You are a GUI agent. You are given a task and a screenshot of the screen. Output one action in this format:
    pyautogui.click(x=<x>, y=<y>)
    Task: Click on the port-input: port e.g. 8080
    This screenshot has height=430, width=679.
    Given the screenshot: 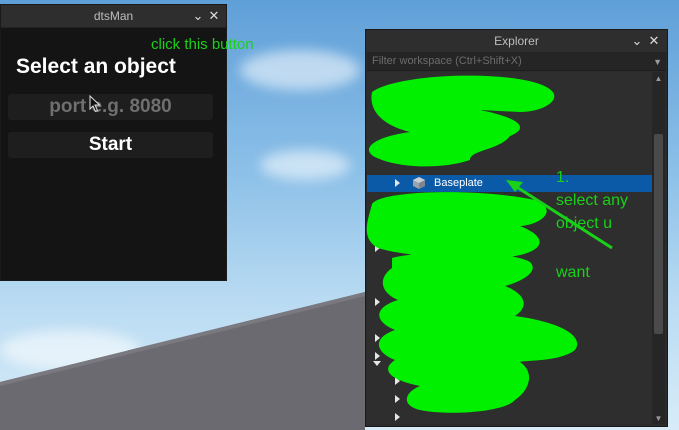 What is the action you would take?
    pyautogui.click(x=110, y=107)
    